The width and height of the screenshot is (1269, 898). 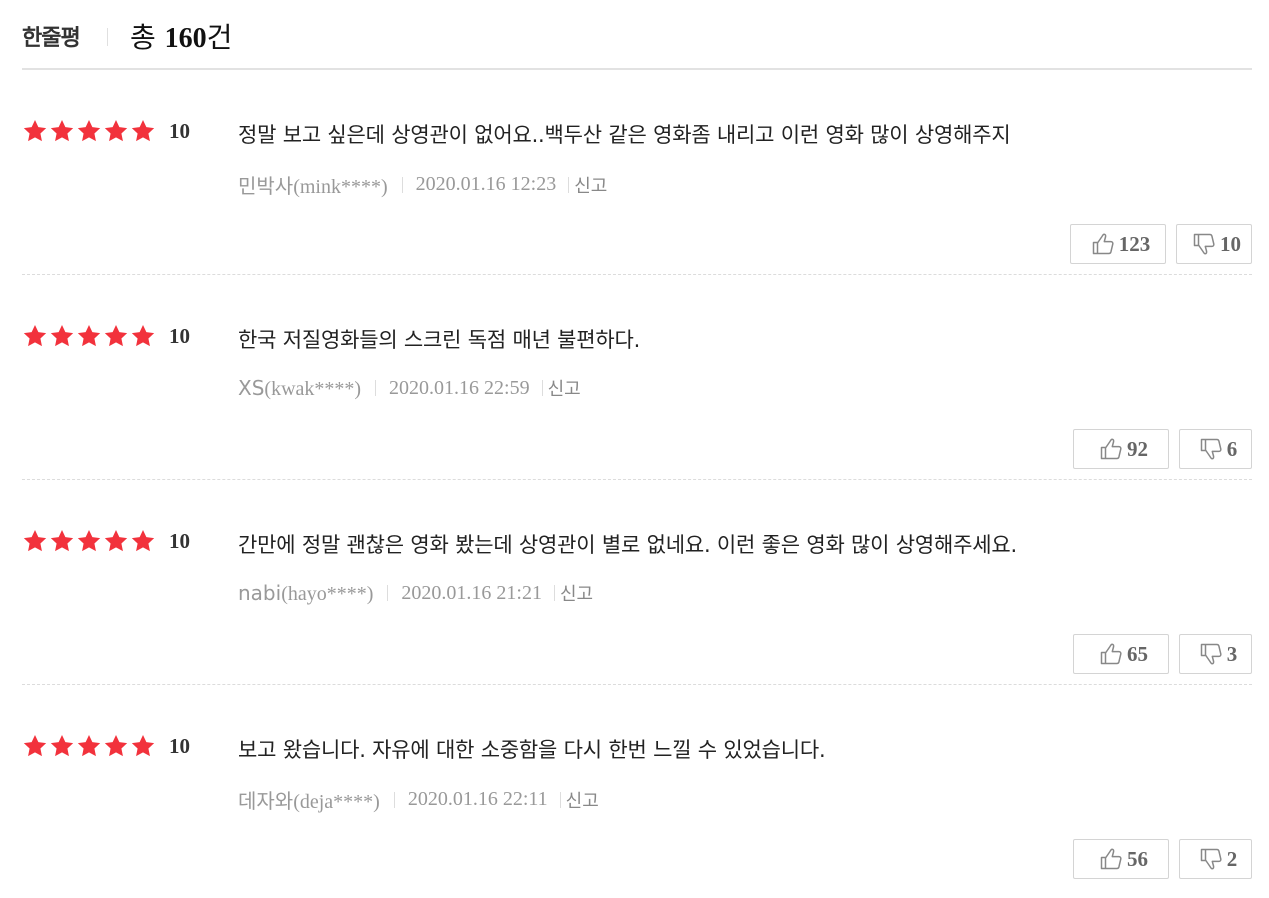 I want to click on review-comment: 보고 왔습니다. 자유에 대한 소중함을 다시 한번 느낄 수 있었습니다., so click(x=532, y=750).